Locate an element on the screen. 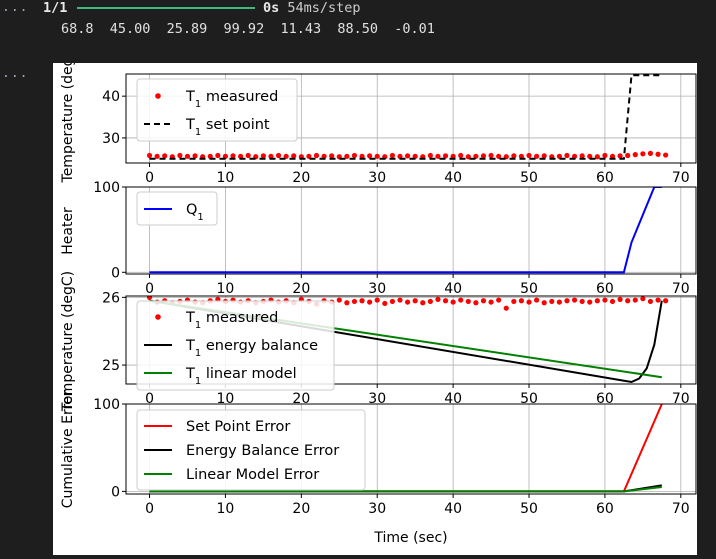 Image resolution: width=716 pixels, height=559 pixels. subplot2-xtick-label-1: 10 is located at coordinates (226, 289).